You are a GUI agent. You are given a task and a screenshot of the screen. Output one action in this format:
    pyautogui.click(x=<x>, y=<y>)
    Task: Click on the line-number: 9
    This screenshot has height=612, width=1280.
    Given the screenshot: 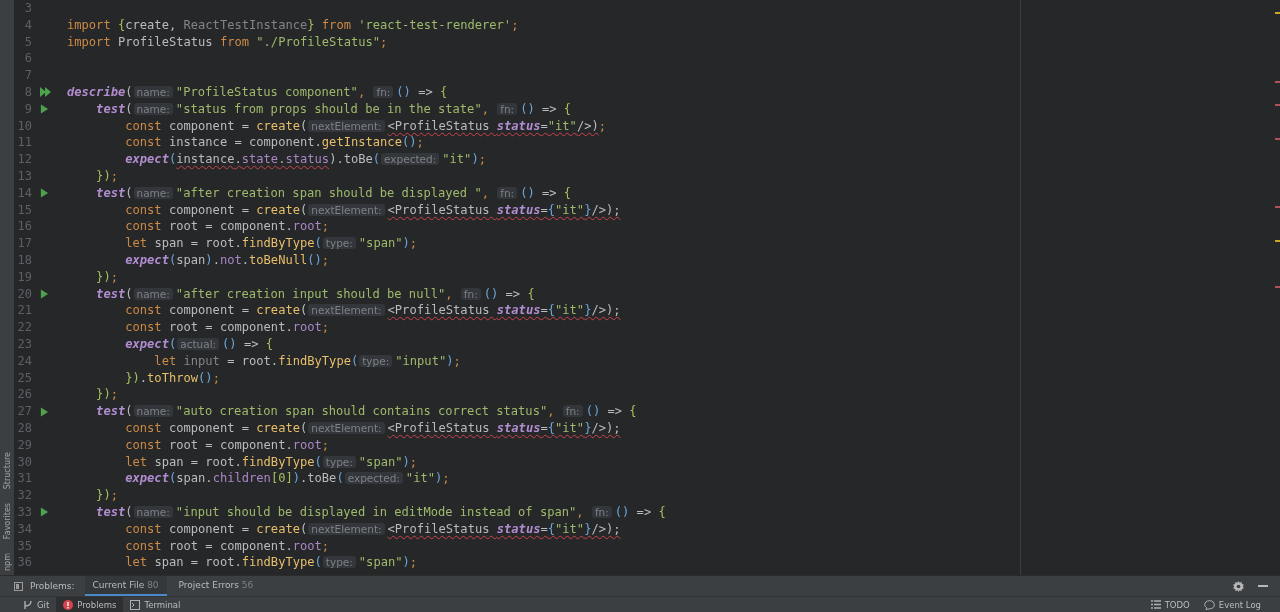 What is the action you would take?
    pyautogui.click(x=27, y=109)
    